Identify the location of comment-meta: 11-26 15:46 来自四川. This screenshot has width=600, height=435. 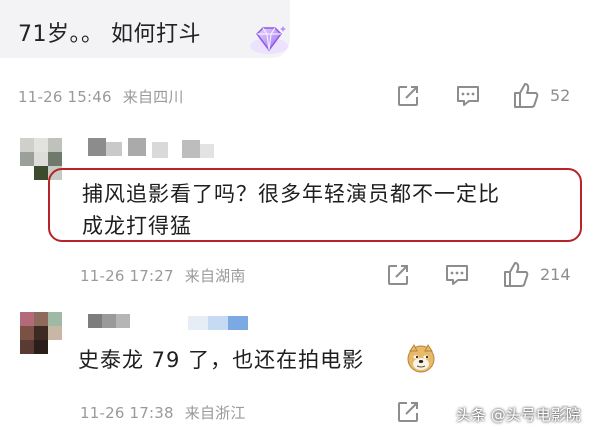
(101, 96).